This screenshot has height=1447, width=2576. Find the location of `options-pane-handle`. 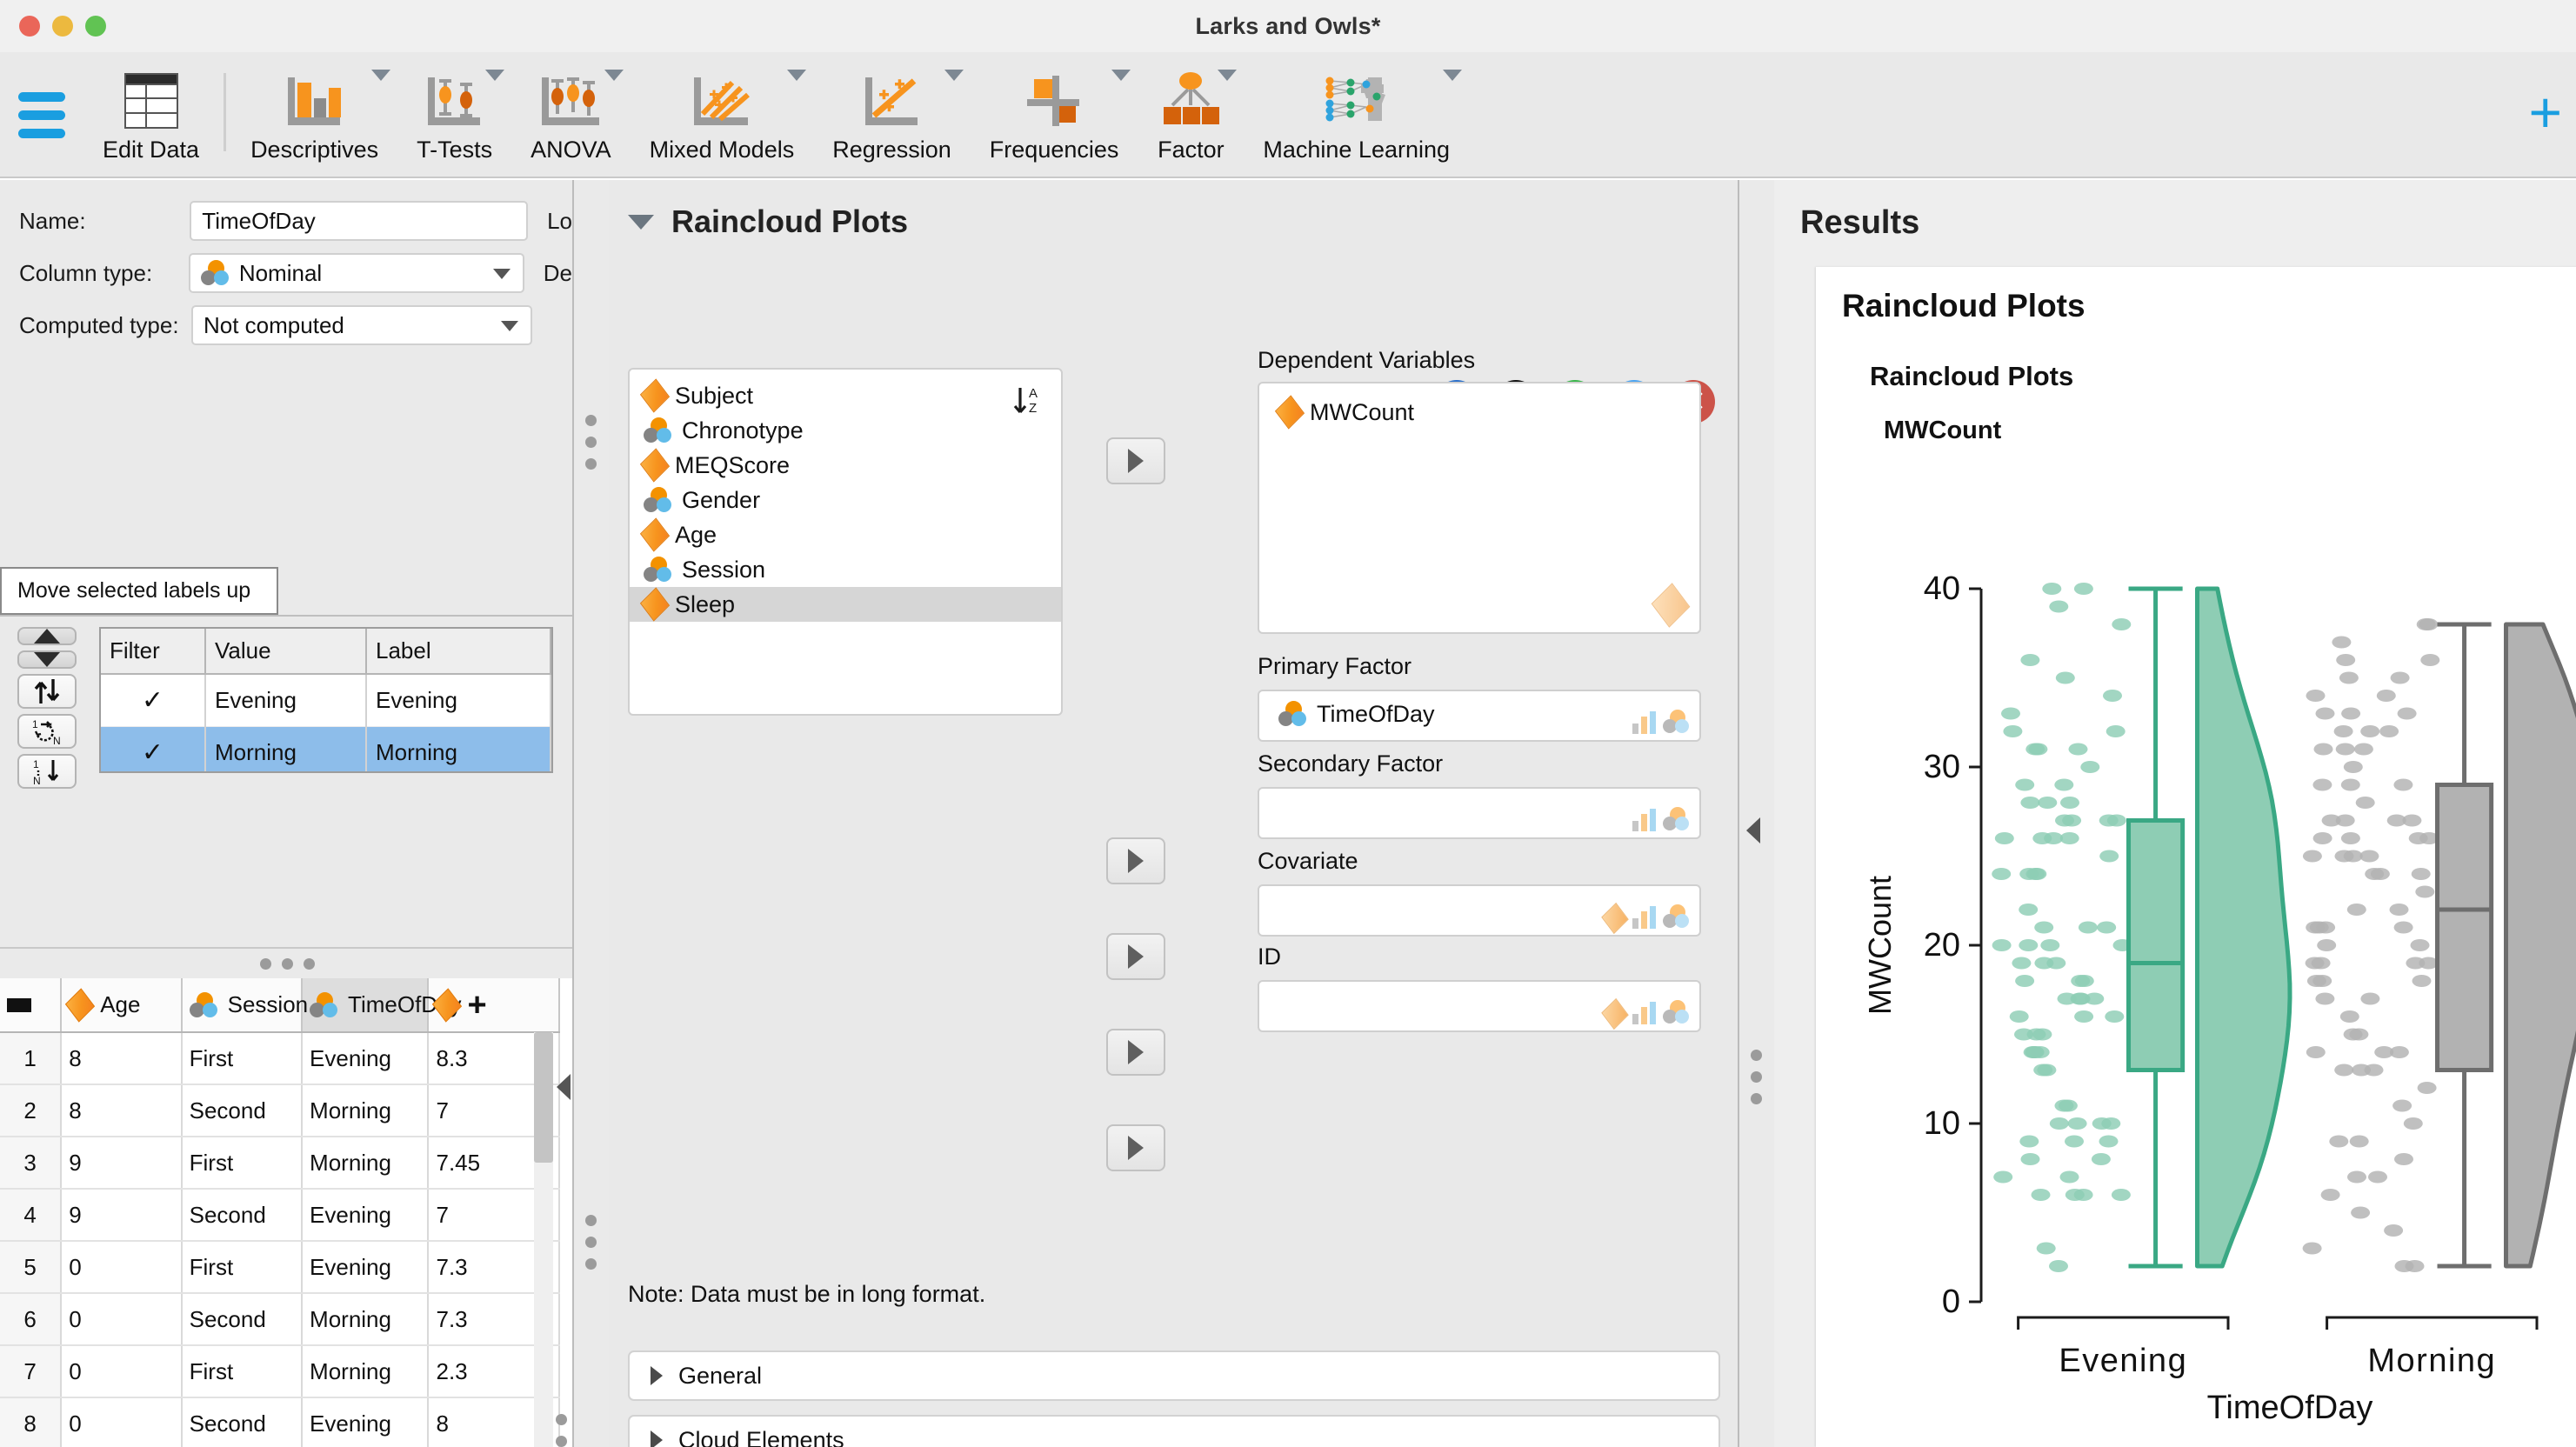

options-pane-handle is located at coordinates (591, 813).